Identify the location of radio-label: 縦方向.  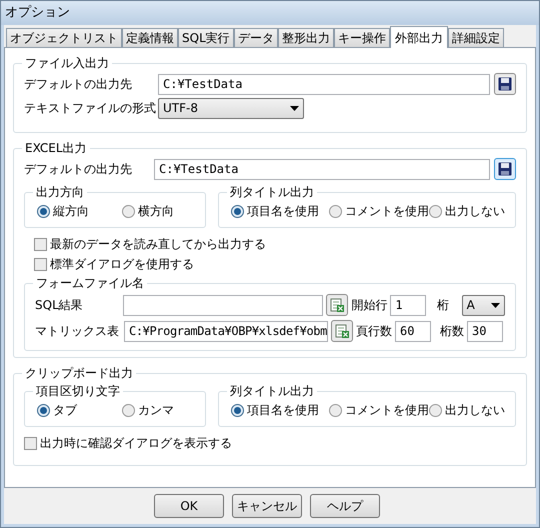
(71, 211).